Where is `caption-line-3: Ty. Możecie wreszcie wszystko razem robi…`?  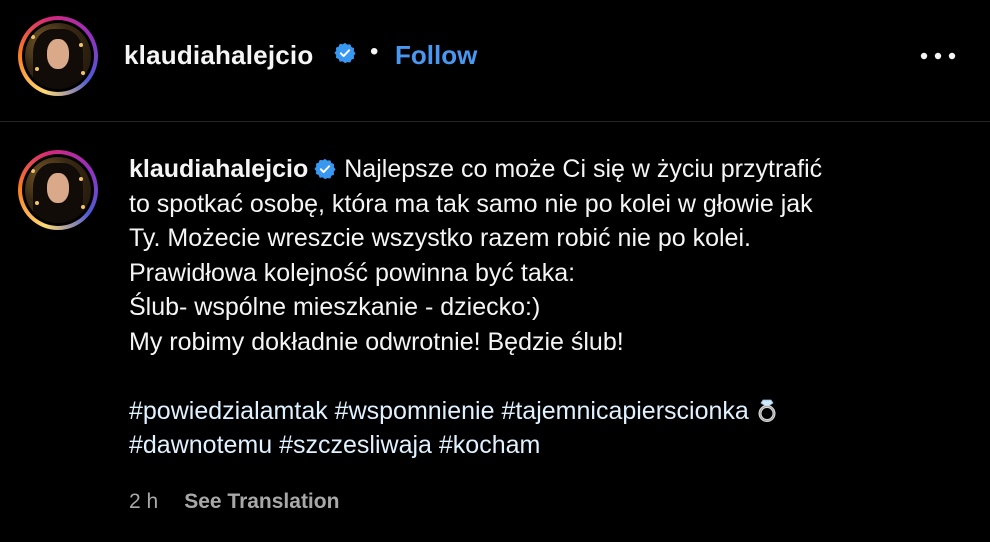
caption-line-3: Ty. Możecie wreszcie wszystko razem robi… is located at coordinates (440, 238).